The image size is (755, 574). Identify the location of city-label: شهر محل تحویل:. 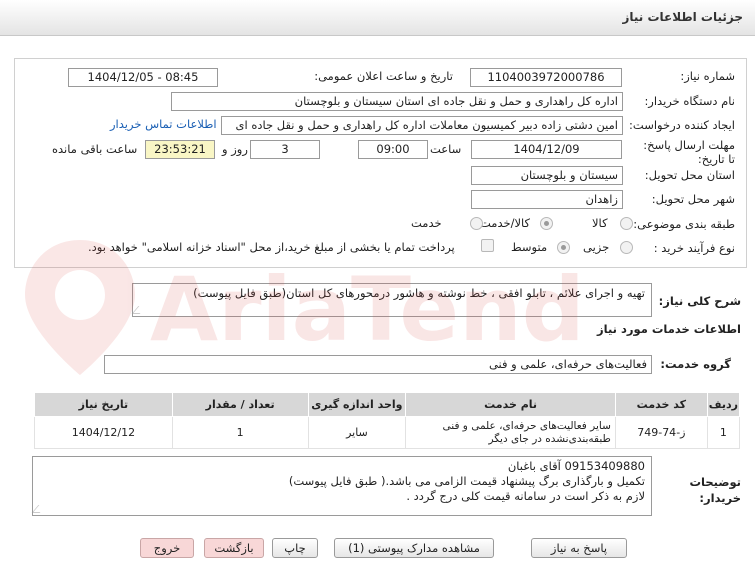
(693, 199).